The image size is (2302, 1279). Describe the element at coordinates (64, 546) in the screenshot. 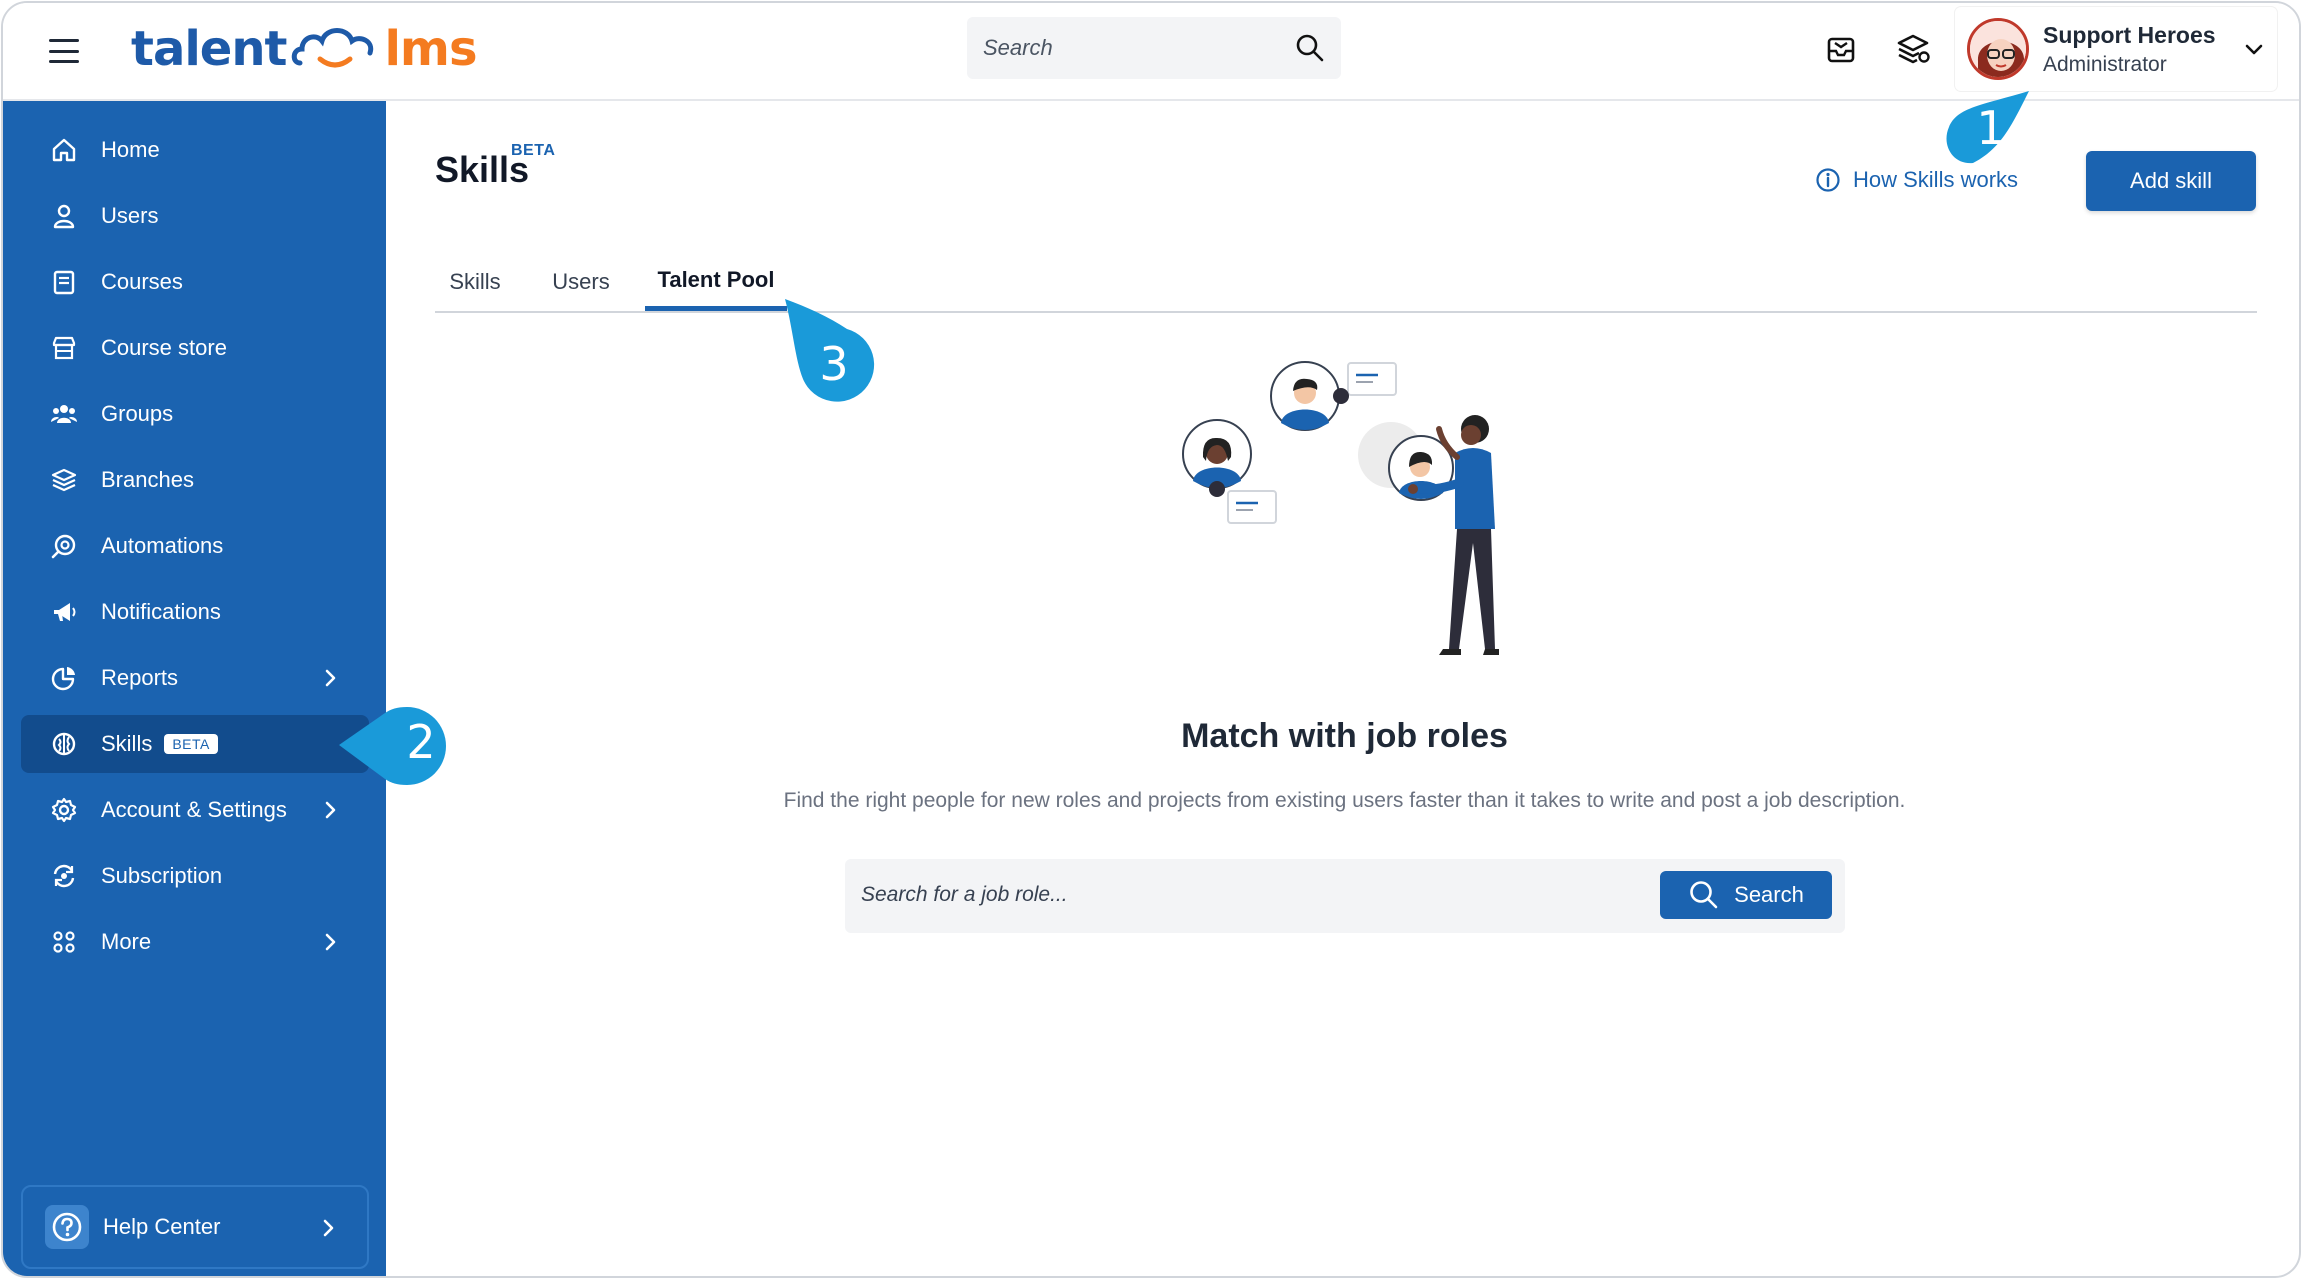

I see `automation-icon` at that location.